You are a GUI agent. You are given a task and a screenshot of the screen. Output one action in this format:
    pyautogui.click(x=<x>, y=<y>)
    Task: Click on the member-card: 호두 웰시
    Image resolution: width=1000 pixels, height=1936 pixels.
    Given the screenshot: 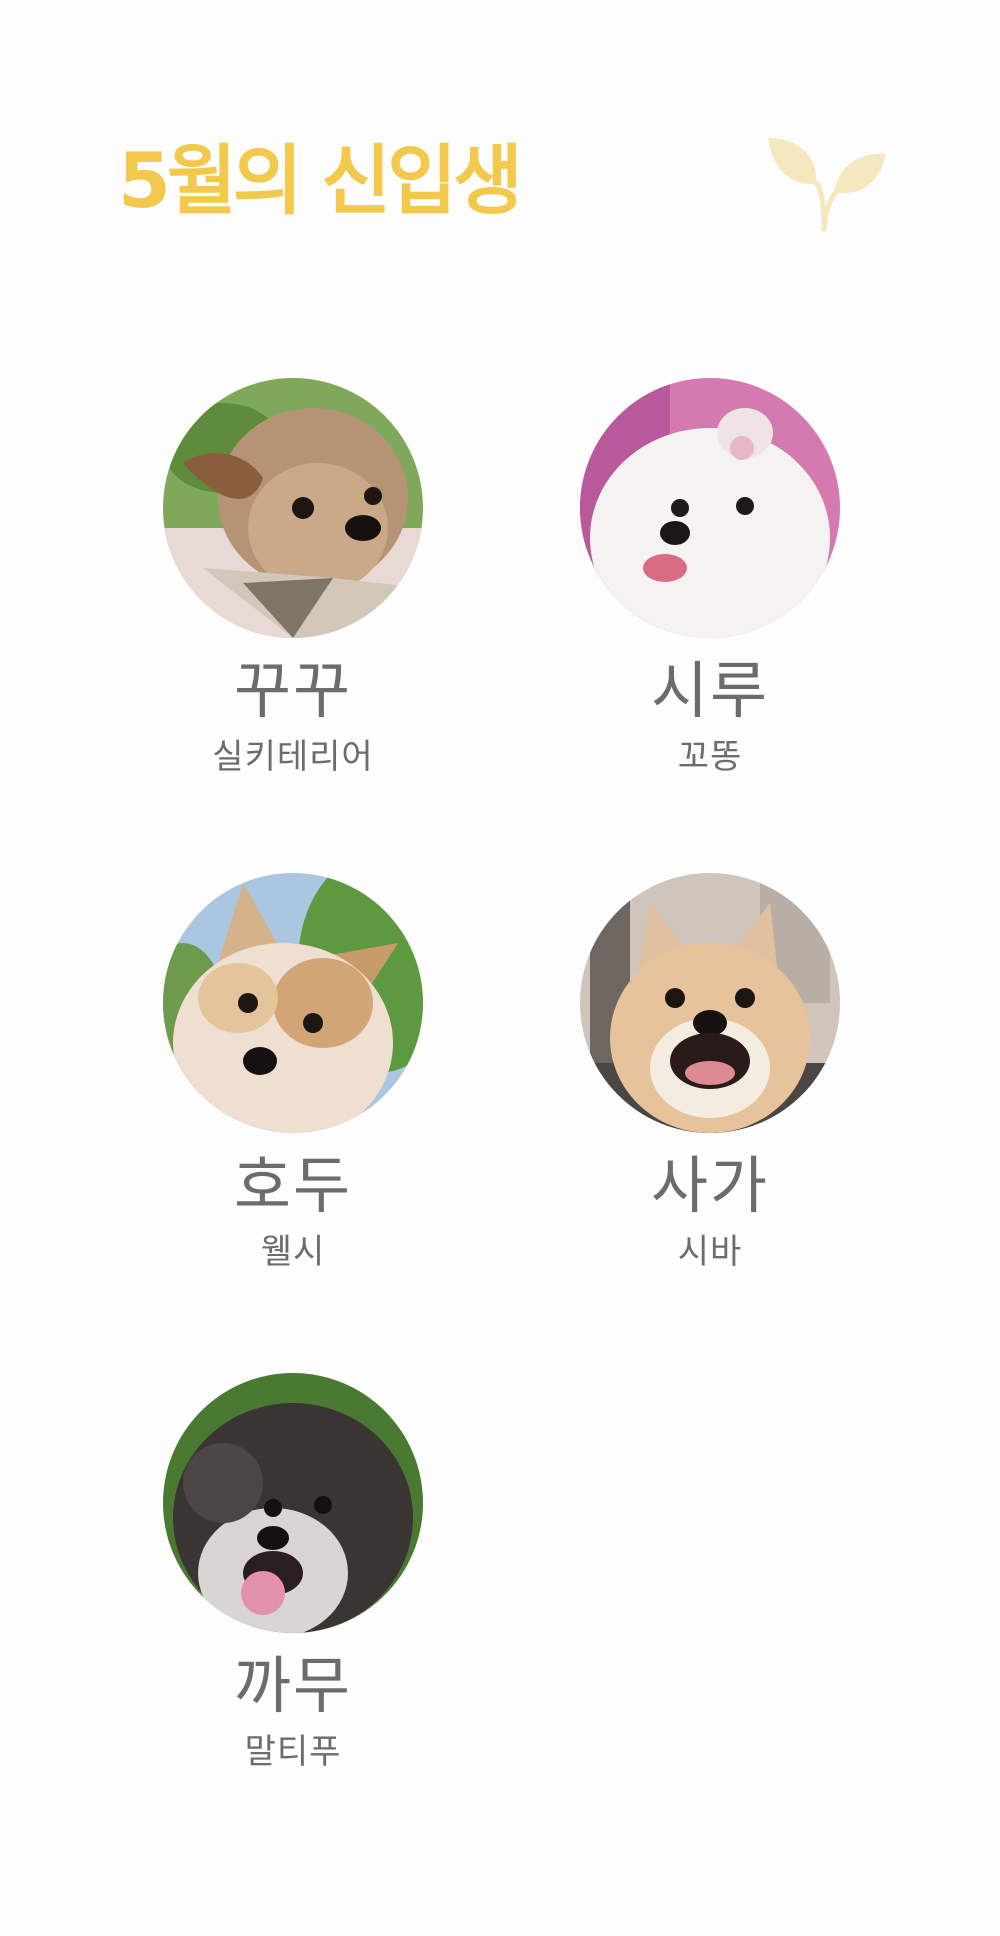 What is the action you would take?
    pyautogui.click(x=293, y=1083)
    